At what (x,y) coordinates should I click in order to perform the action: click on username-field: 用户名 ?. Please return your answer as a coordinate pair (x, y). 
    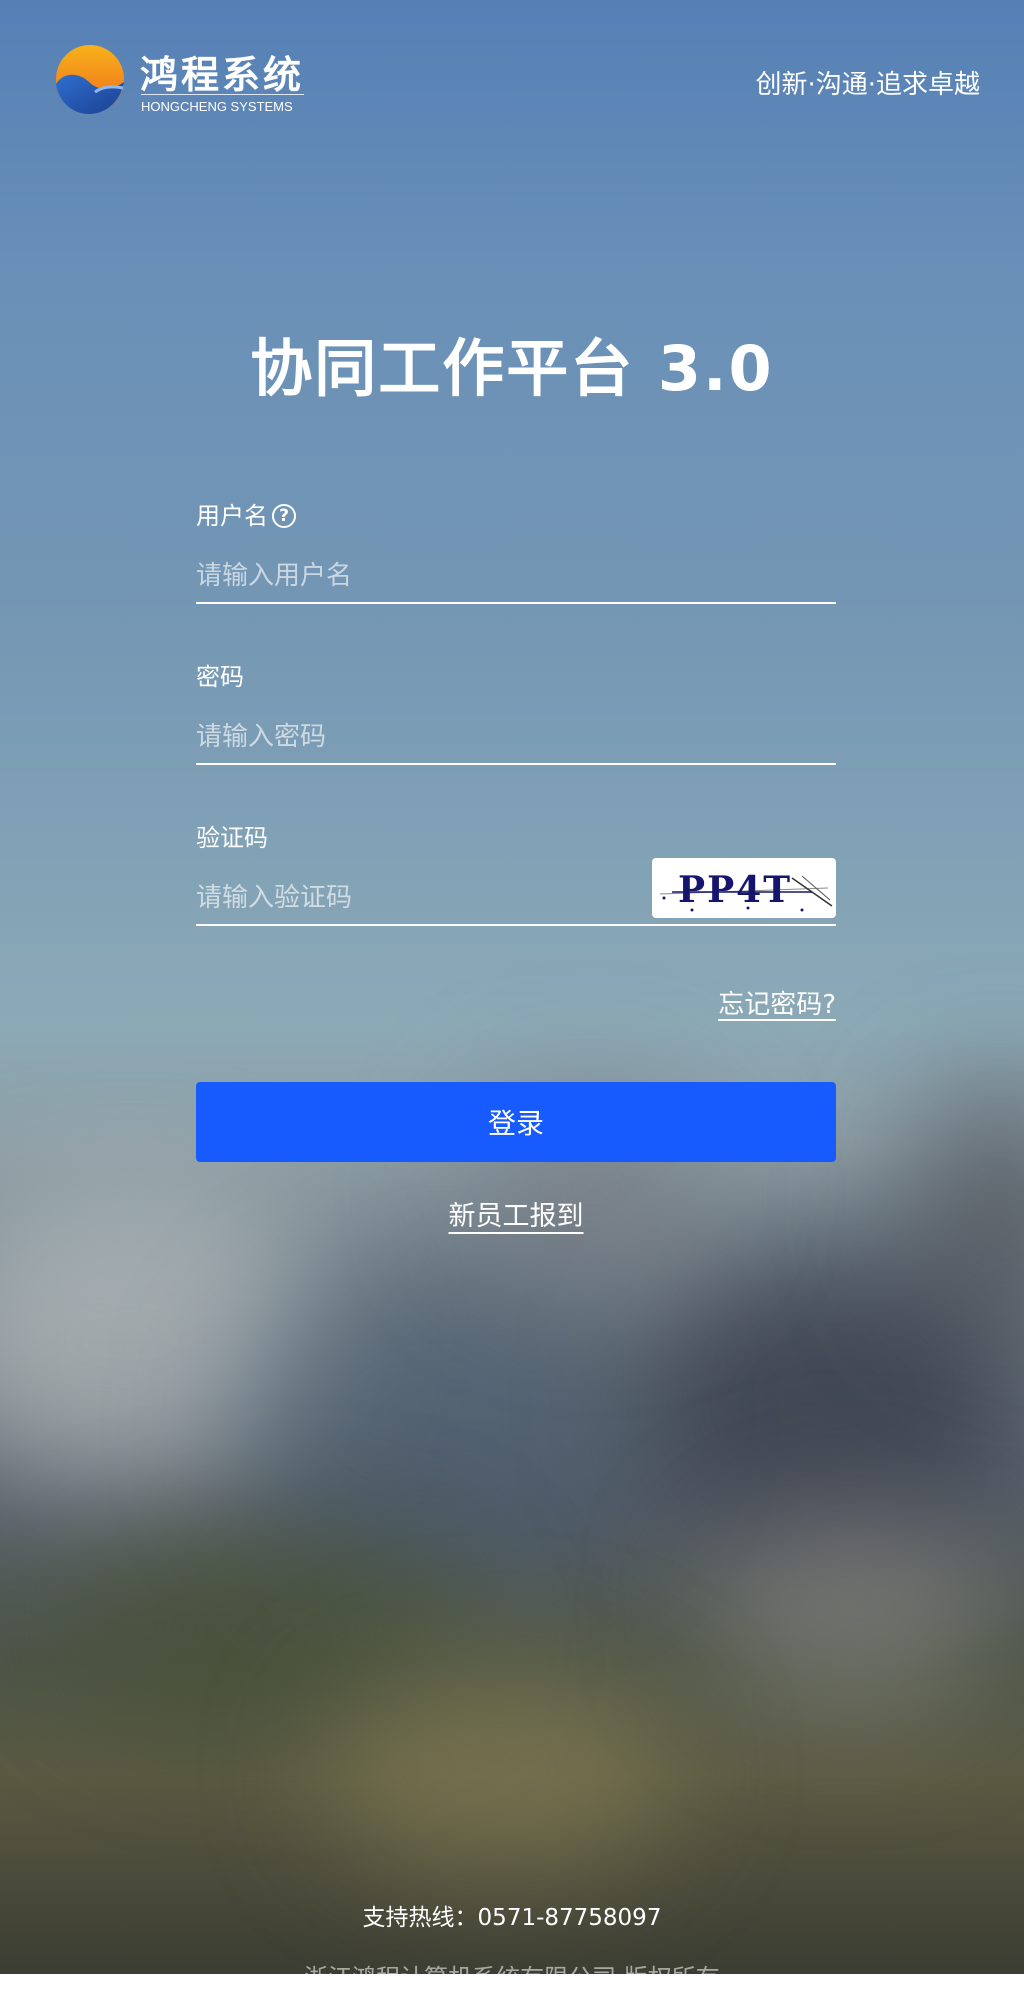
    Looking at the image, I should click on (516, 552).